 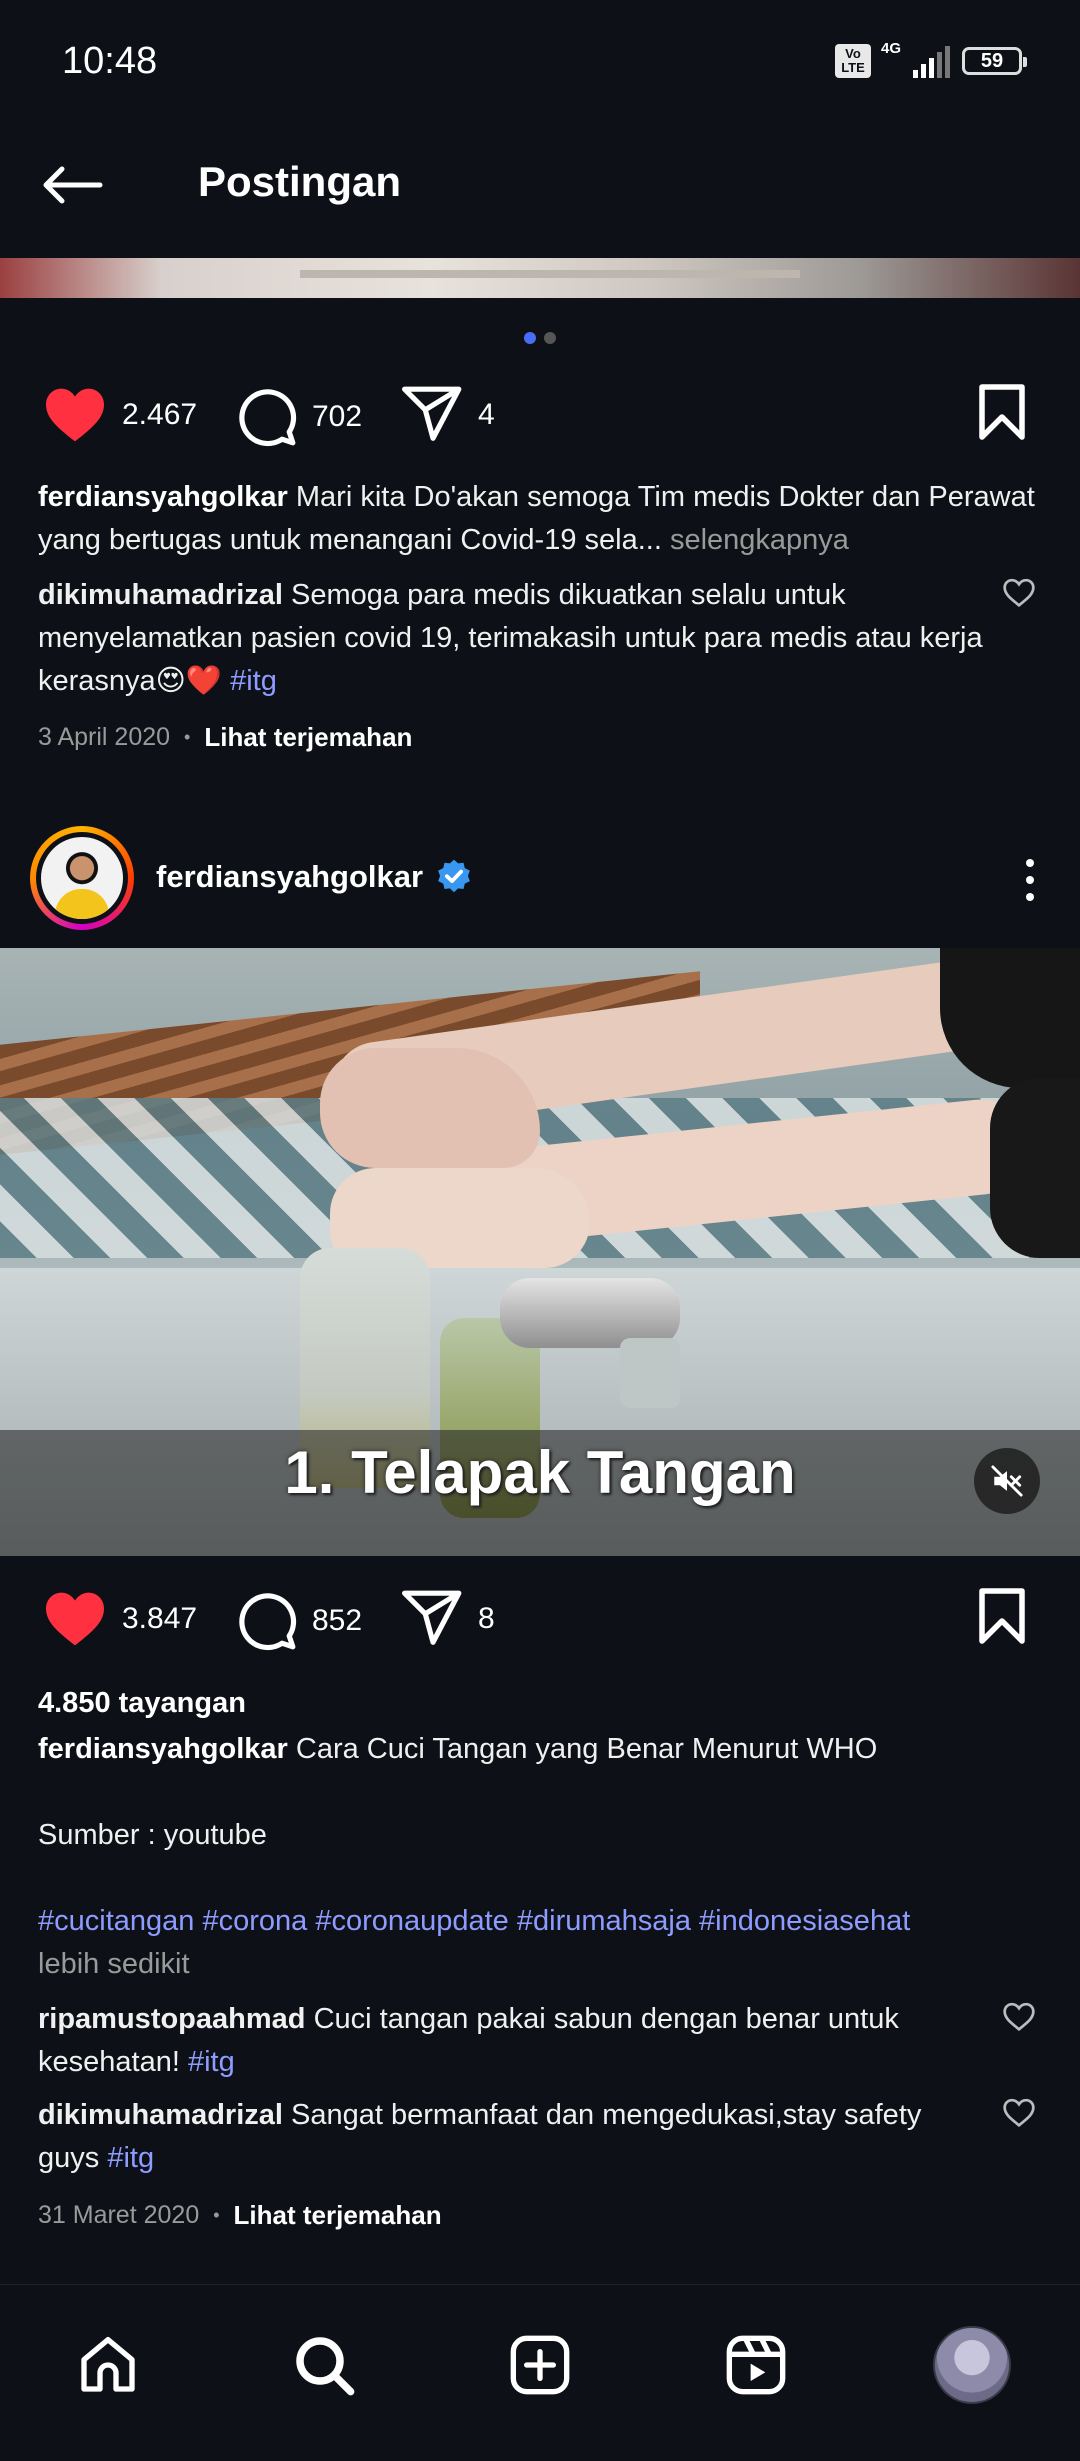 I want to click on story-ring, so click(x=82, y=878).